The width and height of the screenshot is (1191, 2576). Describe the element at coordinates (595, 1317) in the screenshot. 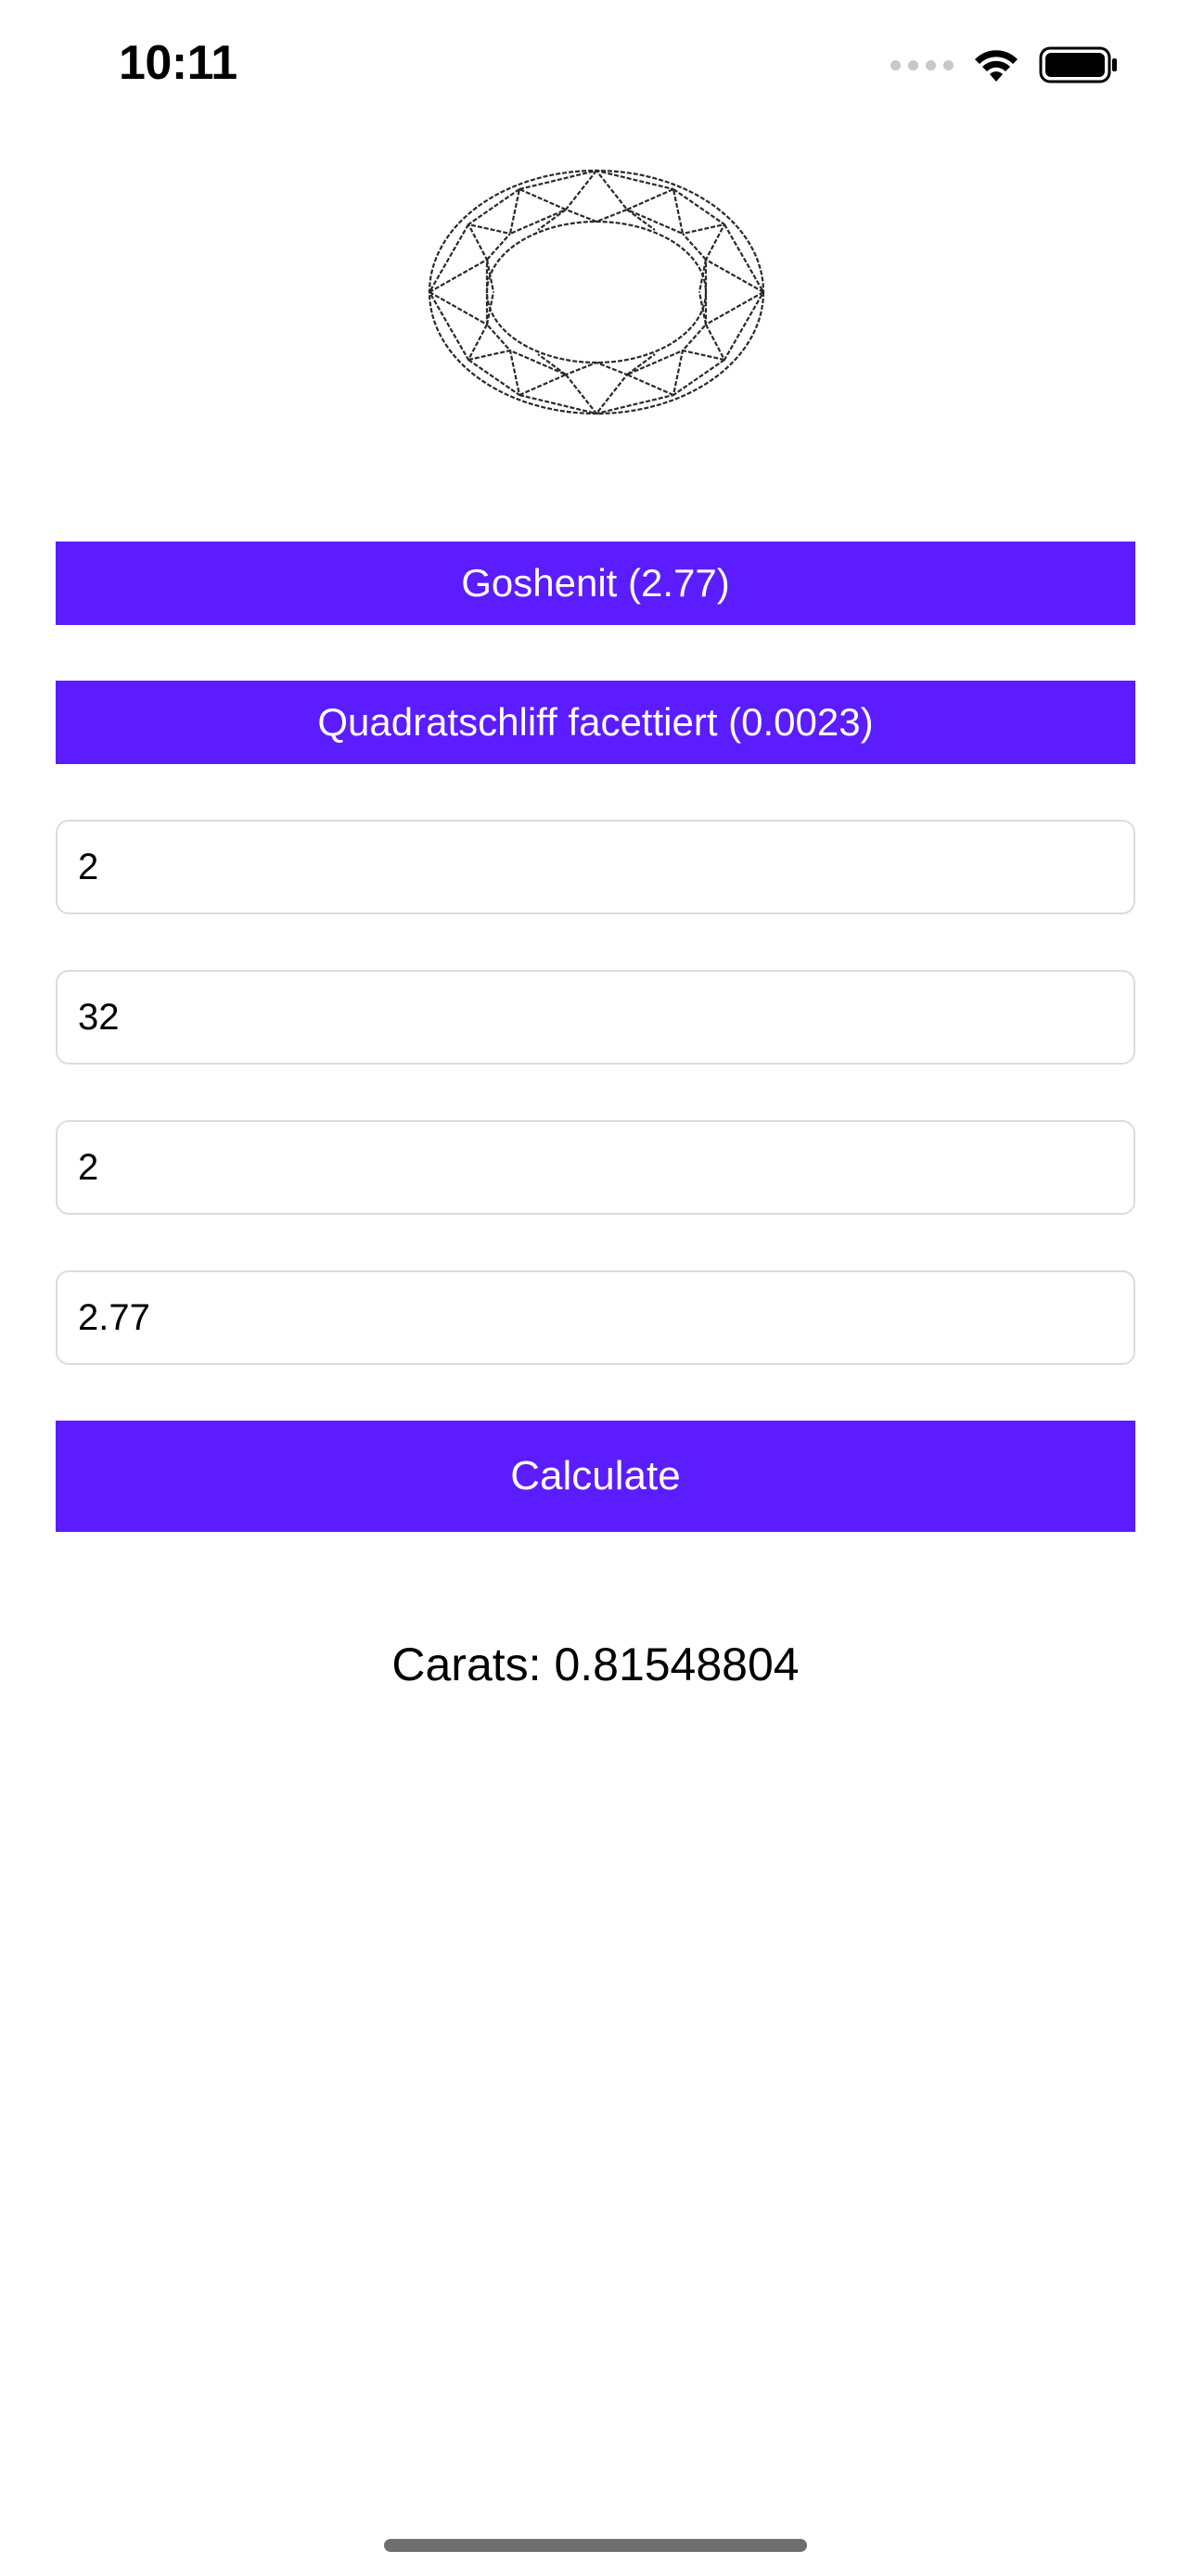

I see `density-input` at that location.